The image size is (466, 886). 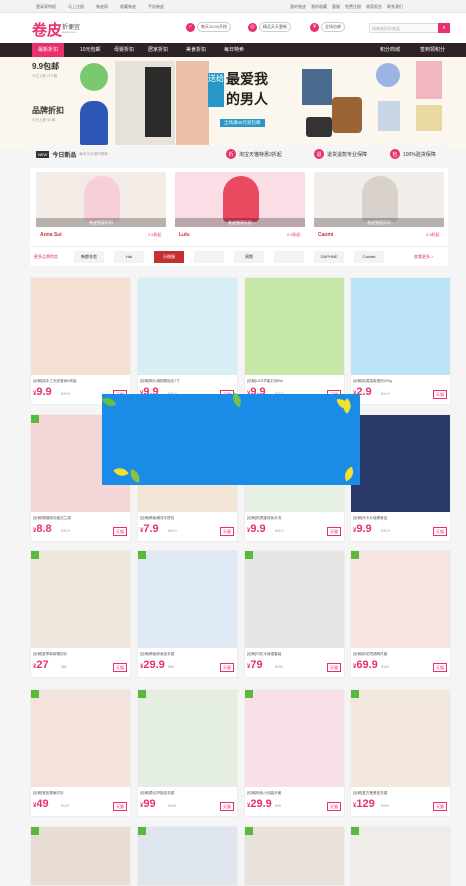 What do you see at coordinates (188, 654) in the screenshot?
I see `product-title: [包邮]韩版修身连衣裙` at bounding box center [188, 654].